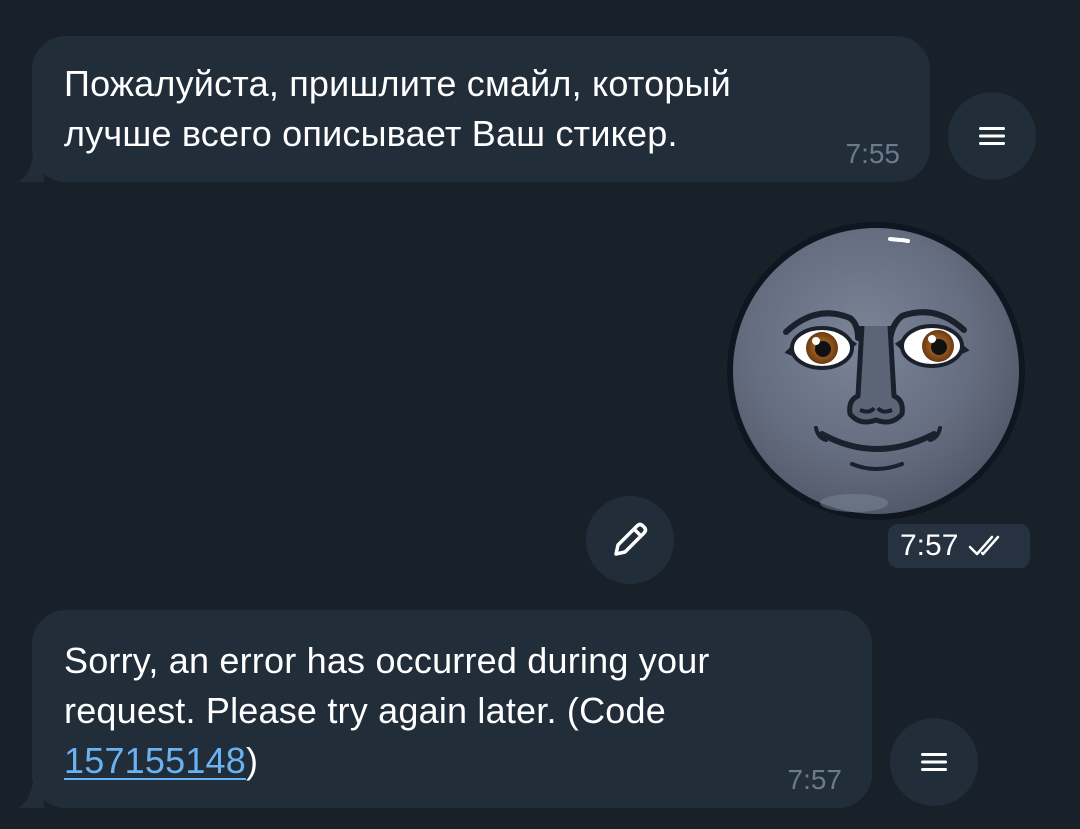 The height and width of the screenshot is (829, 1080). Describe the element at coordinates (815, 779) in the screenshot. I see `message-time: 7:57` at that location.